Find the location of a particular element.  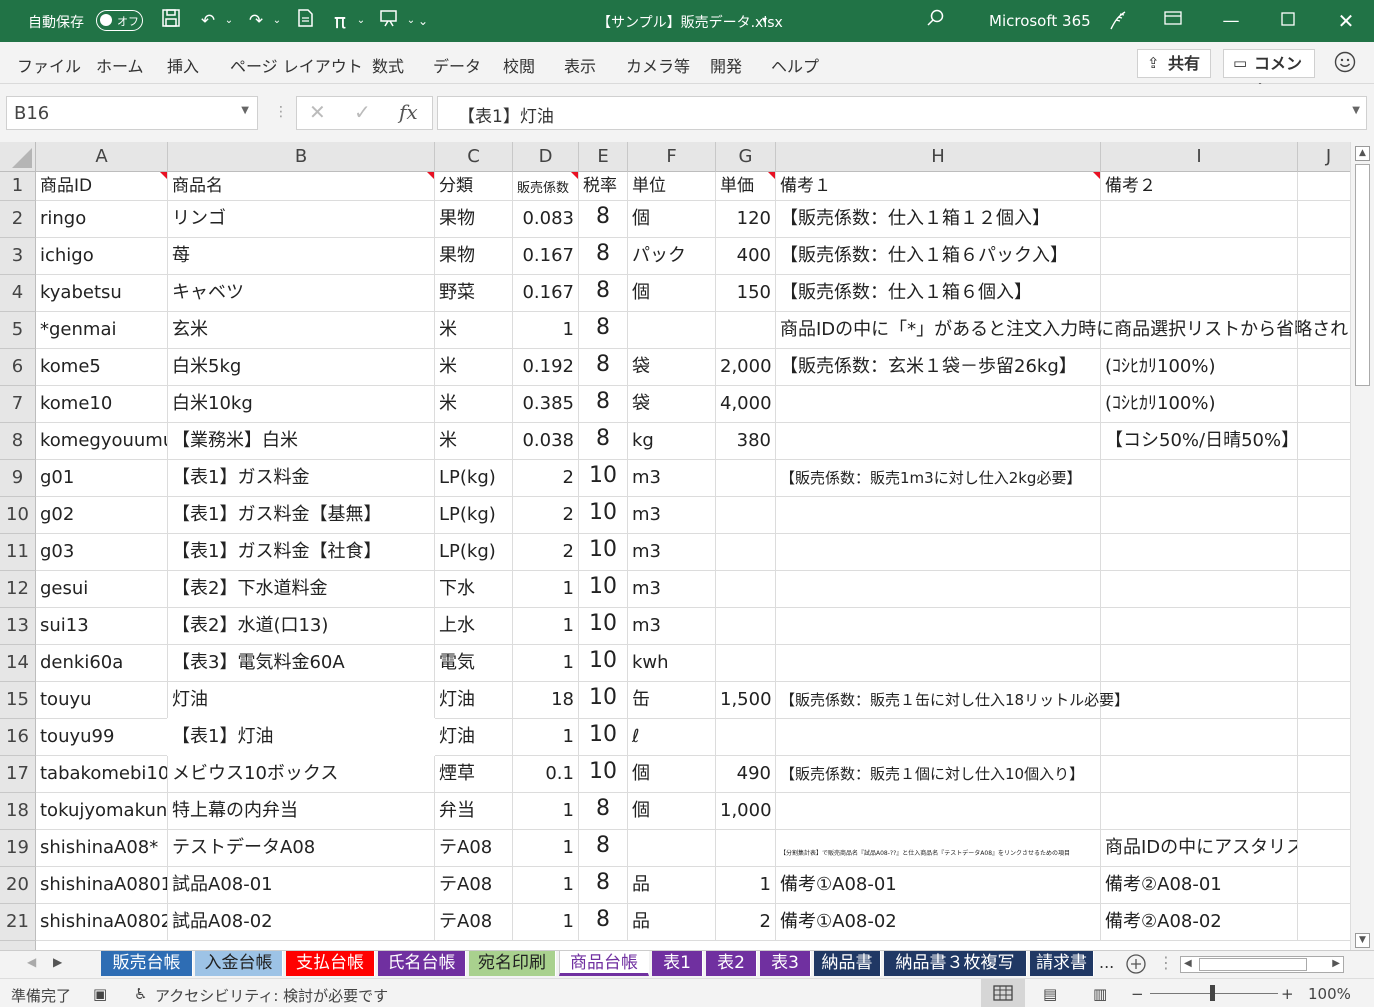

cell-f7: 袋 is located at coordinates (672, 404).